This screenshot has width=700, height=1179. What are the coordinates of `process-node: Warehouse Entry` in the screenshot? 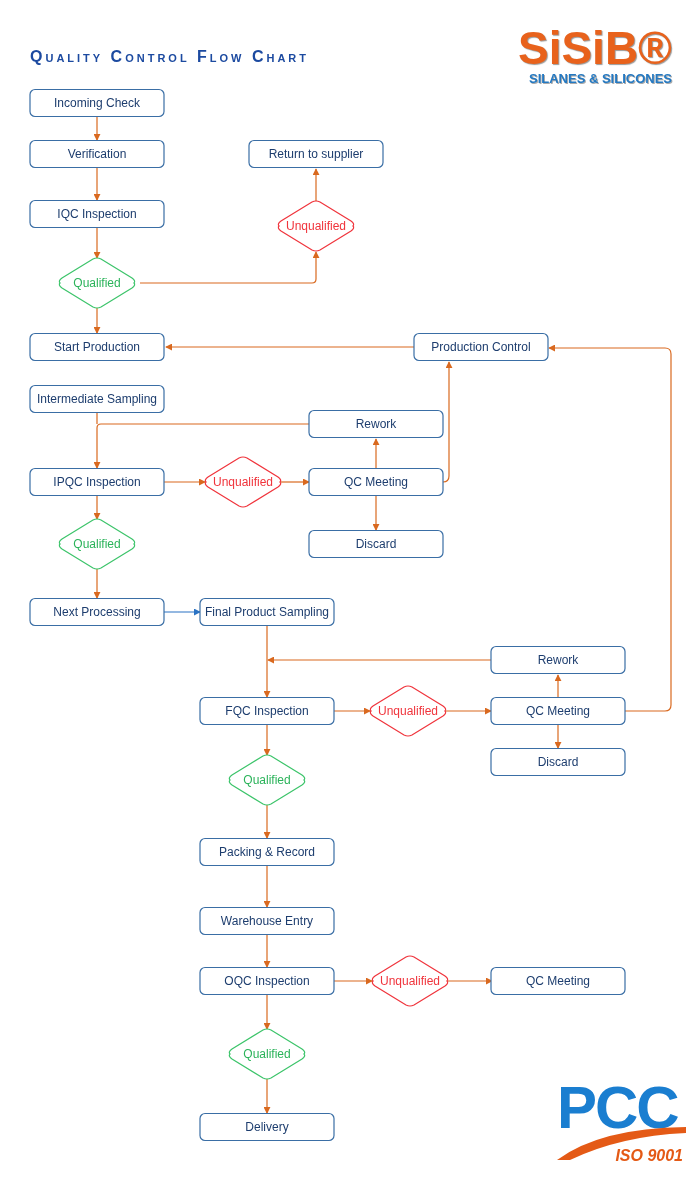 It's located at (267, 921).